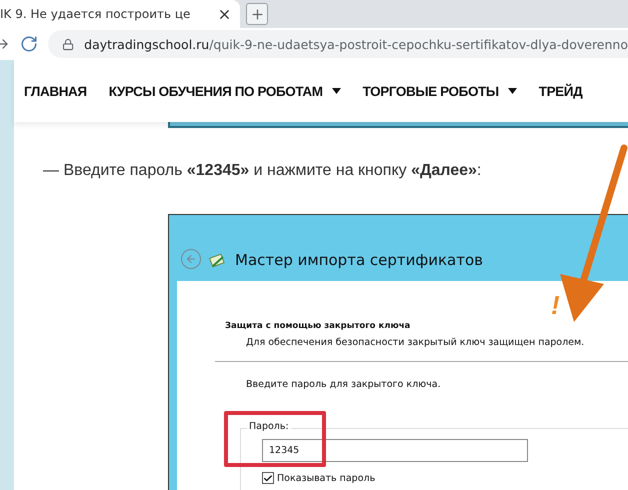 This screenshot has width=628, height=490. I want to click on browser-tab: IK 9. Не удается построить це, so click(120, 14).